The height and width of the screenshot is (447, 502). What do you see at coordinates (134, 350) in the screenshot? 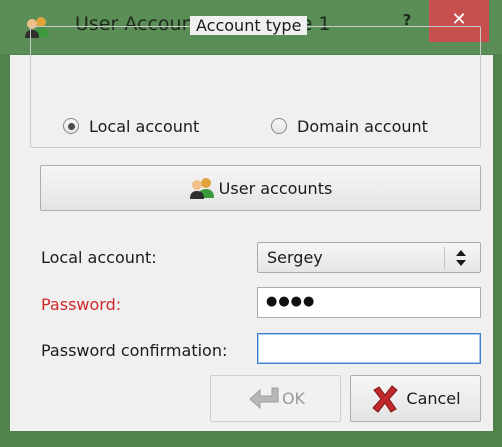
I see `password-confirmation-label: Password confirmation:` at bounding box center [134, 350].